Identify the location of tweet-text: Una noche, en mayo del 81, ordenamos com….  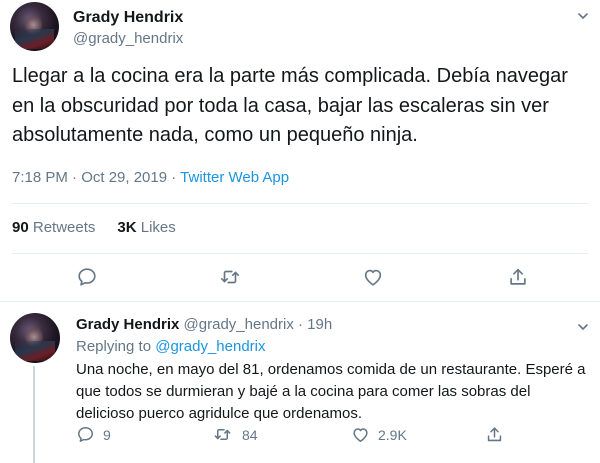
(331, 391).